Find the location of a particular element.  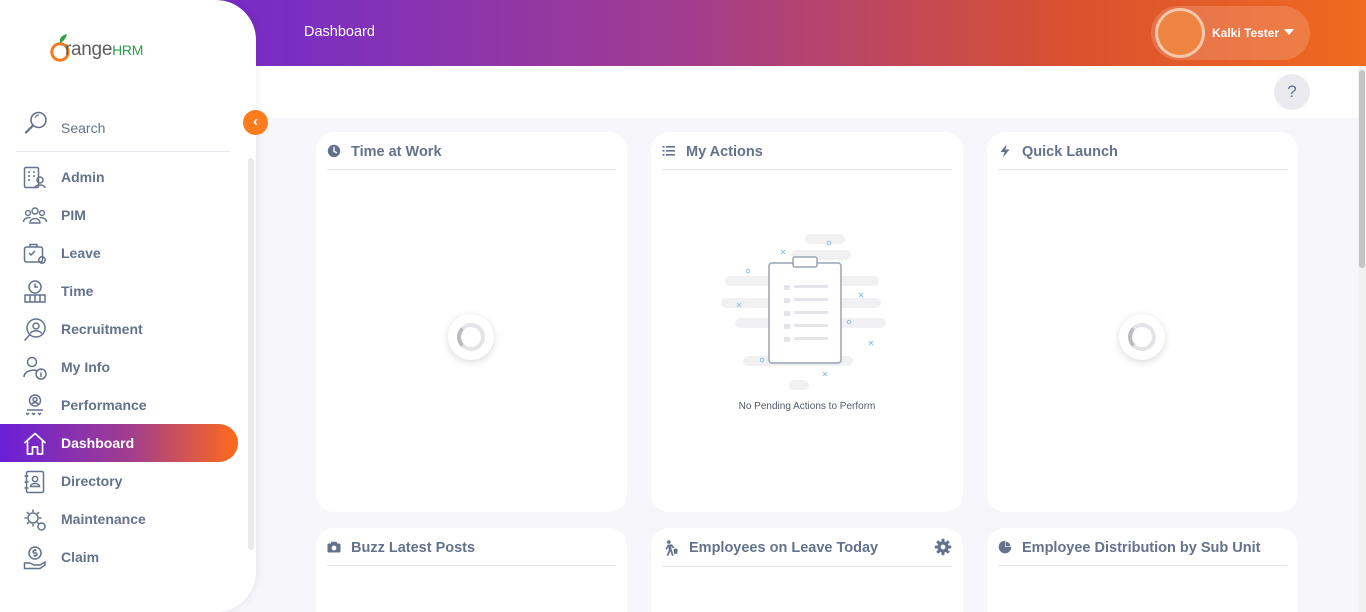

sidebar-item-admin: Admin is located at coordinates (119, 177).